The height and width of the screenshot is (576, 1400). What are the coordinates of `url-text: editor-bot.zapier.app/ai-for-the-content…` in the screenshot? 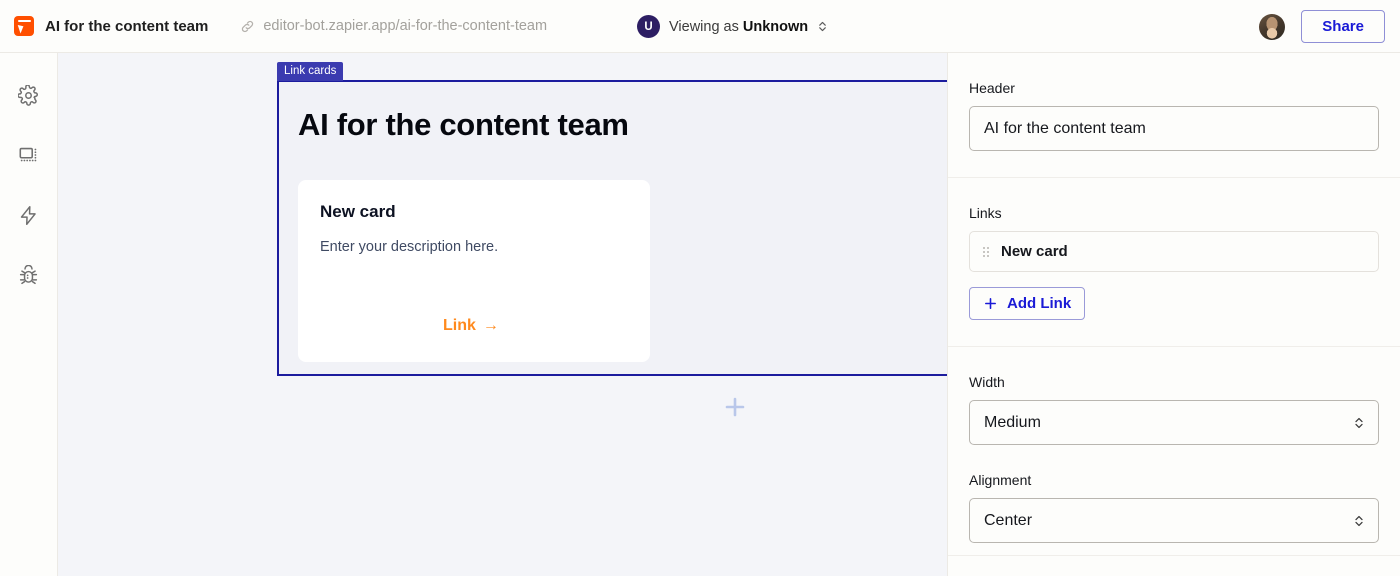 It's located at (405, 26).